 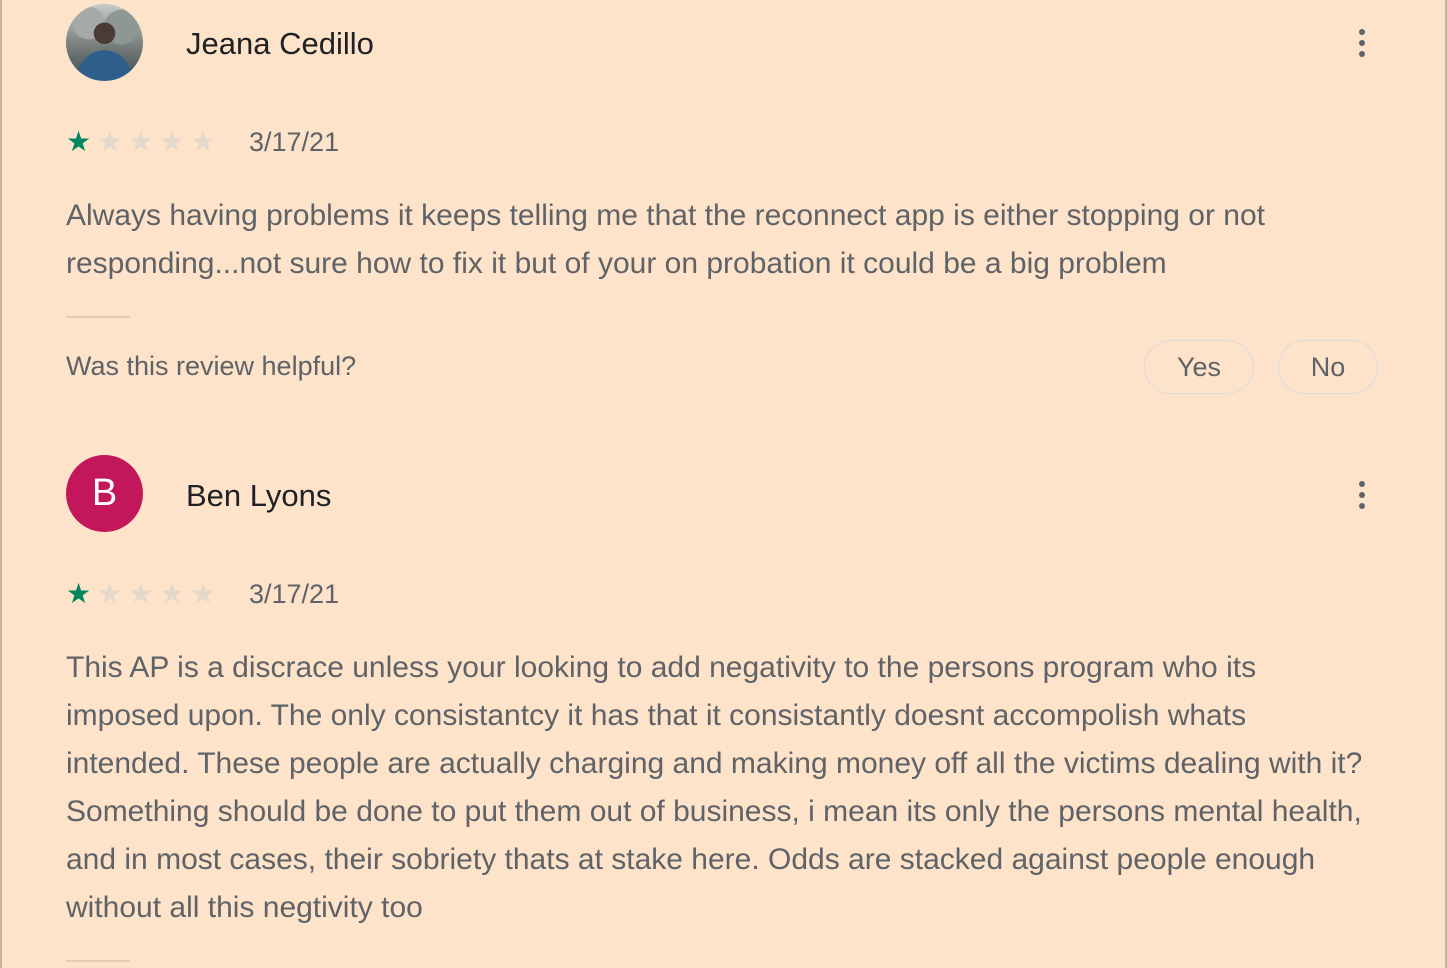 I want to click on reviewer-name: Ben Lyons, so click(x=259, y=495).